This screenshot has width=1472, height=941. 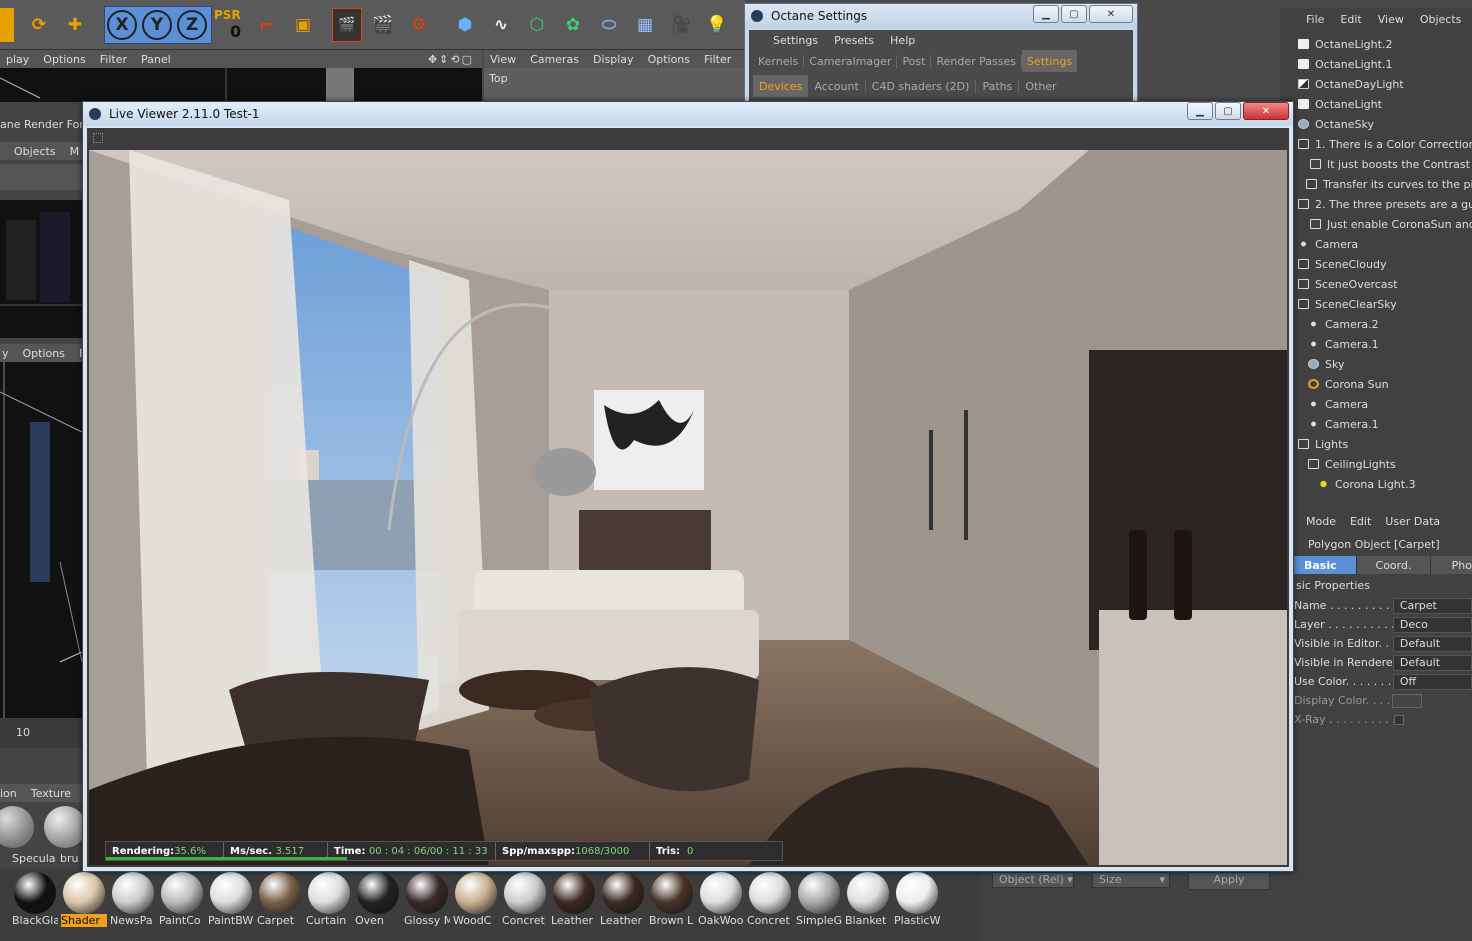 I want to click on tab-devices: Devices, so click(x=781, y=86).